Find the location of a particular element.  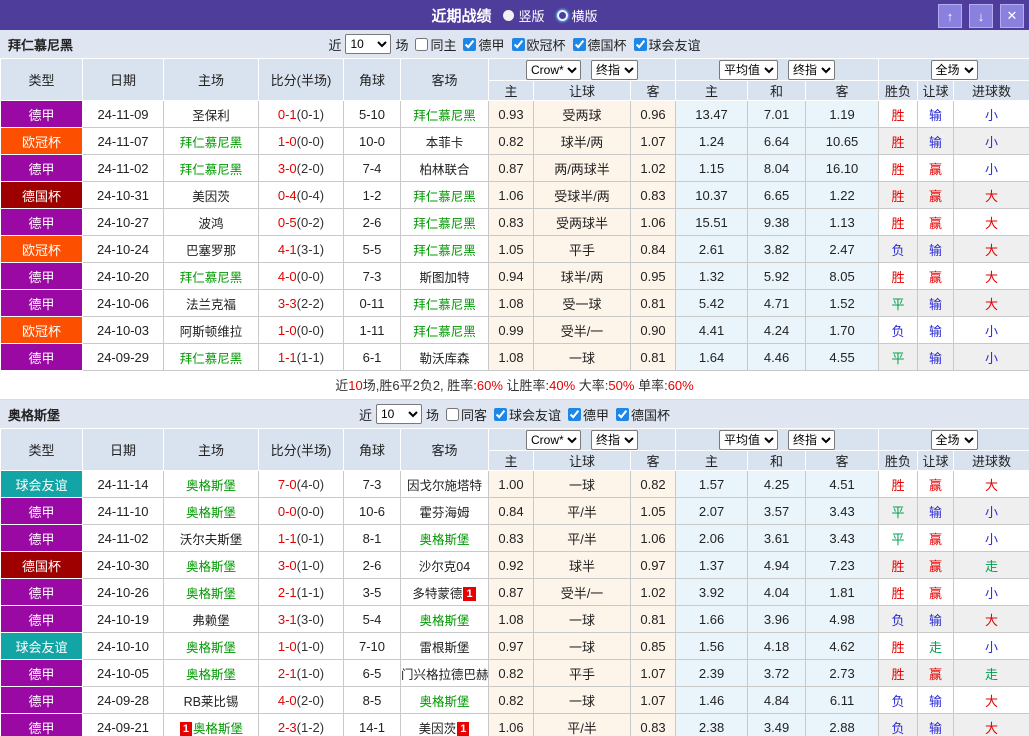

match-date: 24-11-02 is located at coordinates (123, 168).